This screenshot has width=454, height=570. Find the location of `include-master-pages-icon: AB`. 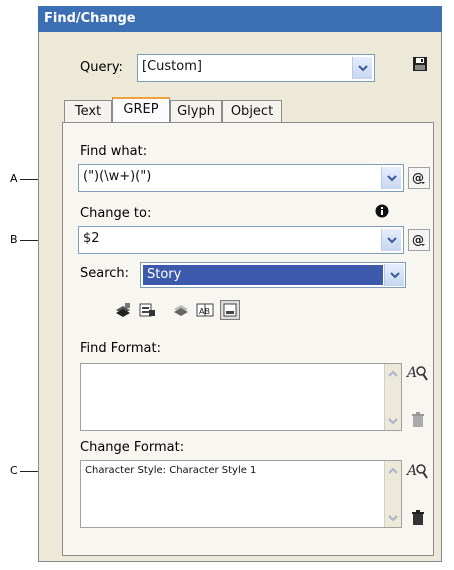

include-master-pages-icon: AB is located at coordinates (205, 310).